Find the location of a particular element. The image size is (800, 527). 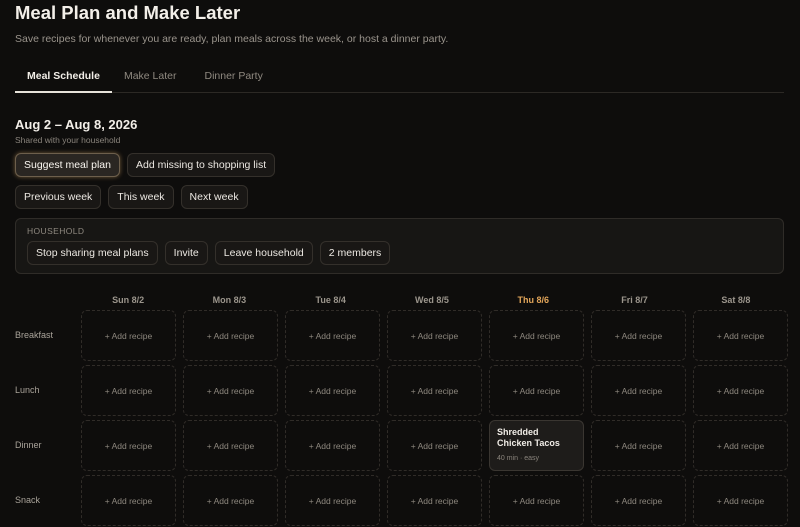

invite-button: Invite is located at coordinates (186, 253).